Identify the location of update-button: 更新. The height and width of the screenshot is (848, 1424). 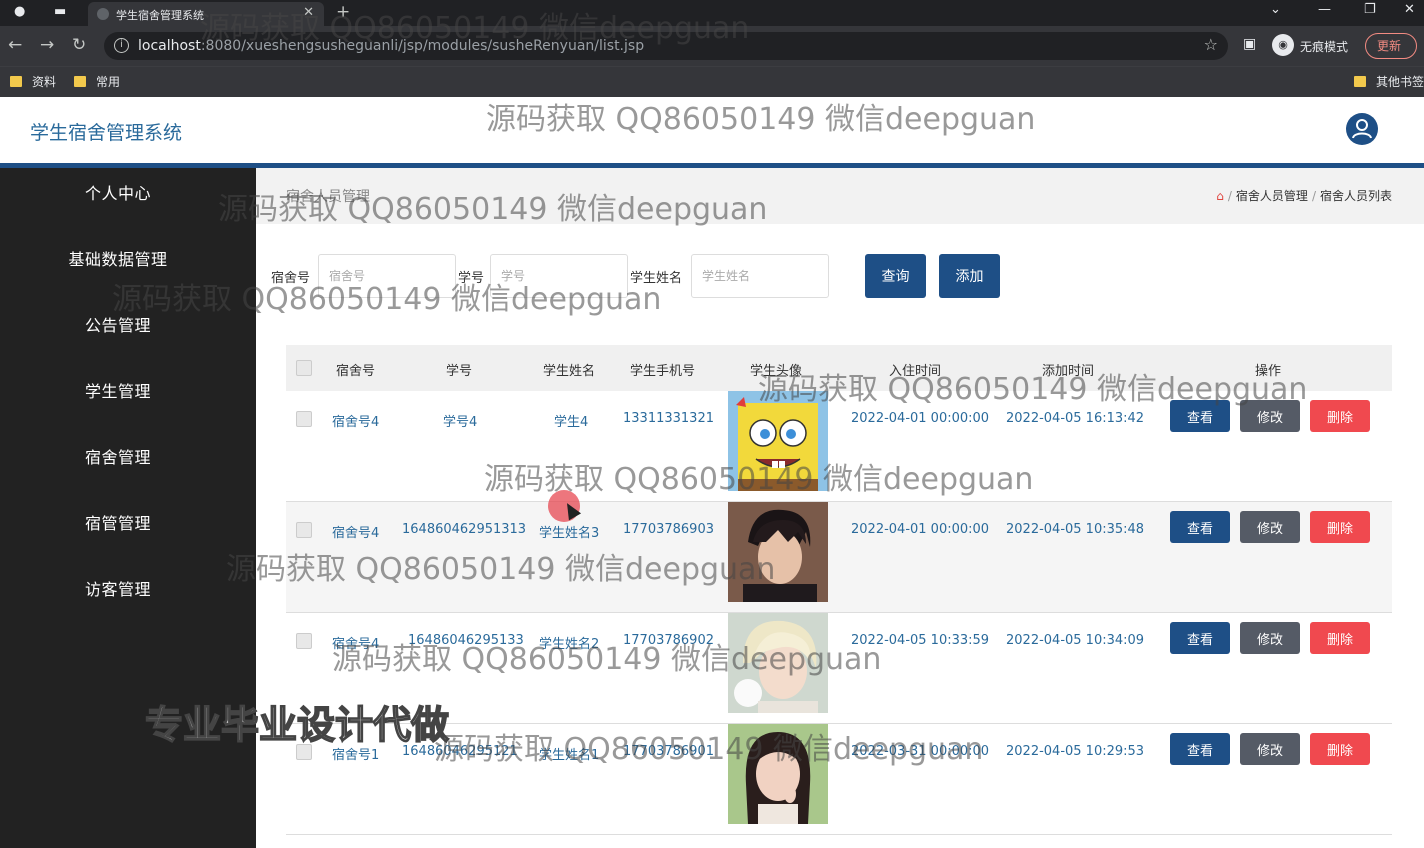
(1391, 46).